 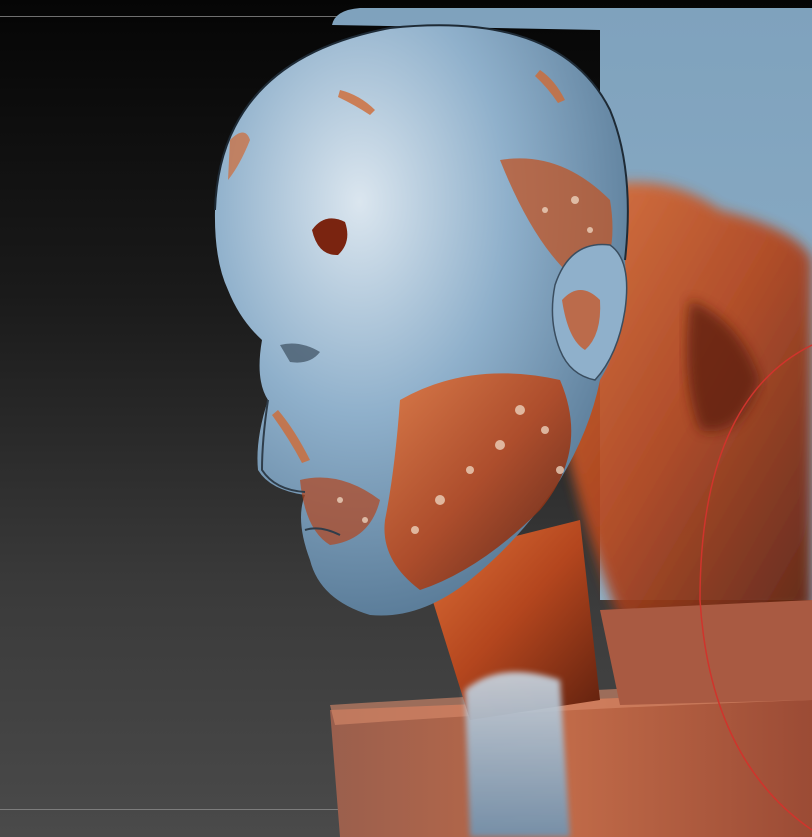 What do you see at coordinates (517, 754) in the screenshot?
I see `neck-streak` at bounding box center [517, 754].